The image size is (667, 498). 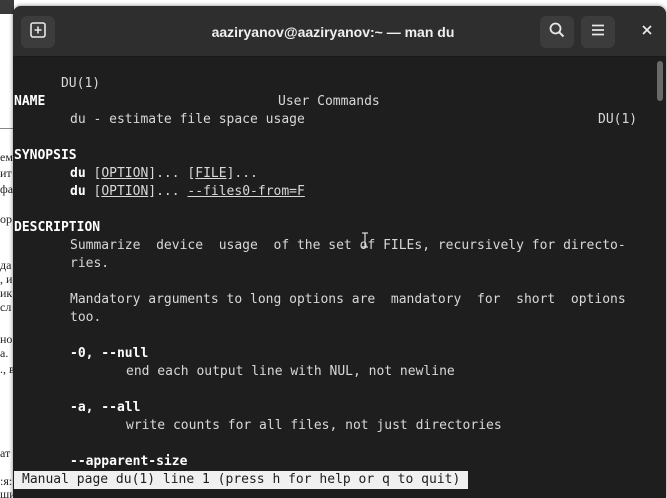 What do you see at coordinates (4, 353) in the screenshot?
I see `background-text: а.` at bounding box center [4, 353].